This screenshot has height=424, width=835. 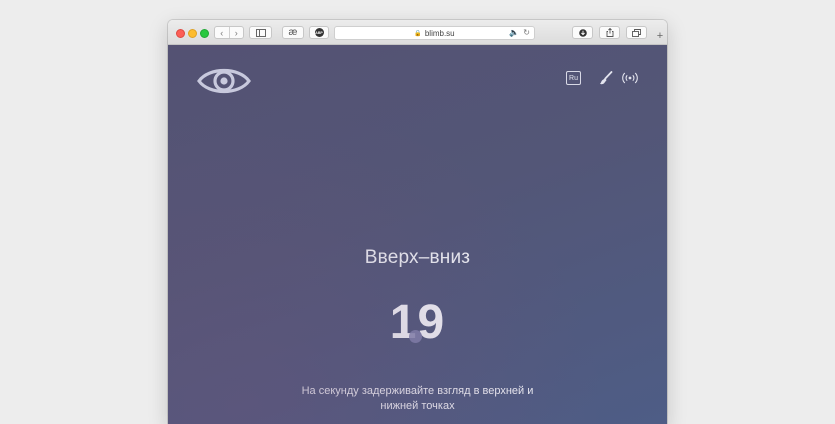 What do you see at coordinates (222, 32) in the screenshot?
I see `back-icon: ‹` at bounding box center [222, 32].